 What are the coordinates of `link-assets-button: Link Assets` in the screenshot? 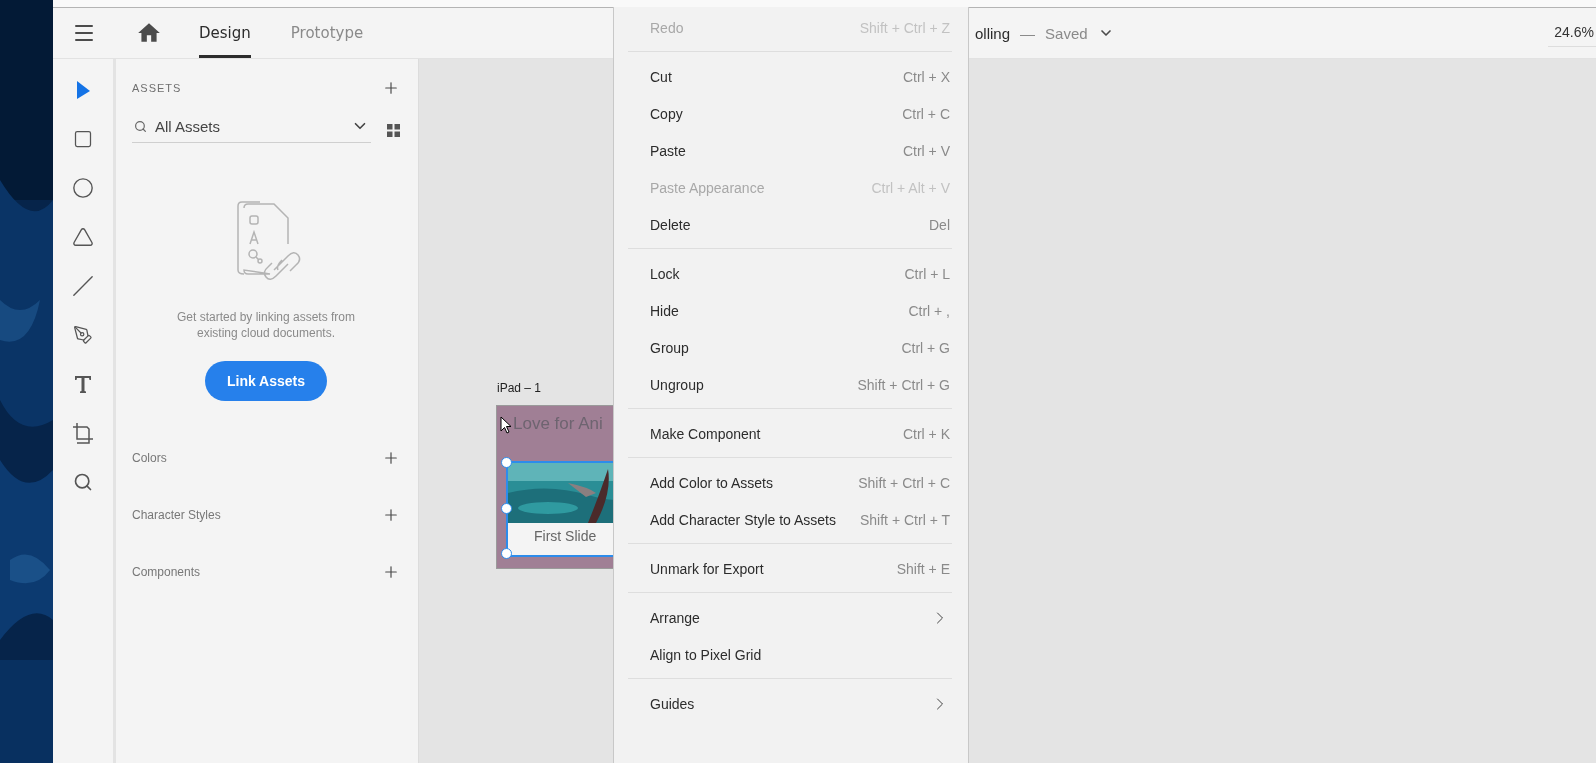 It's located at (266, 381).